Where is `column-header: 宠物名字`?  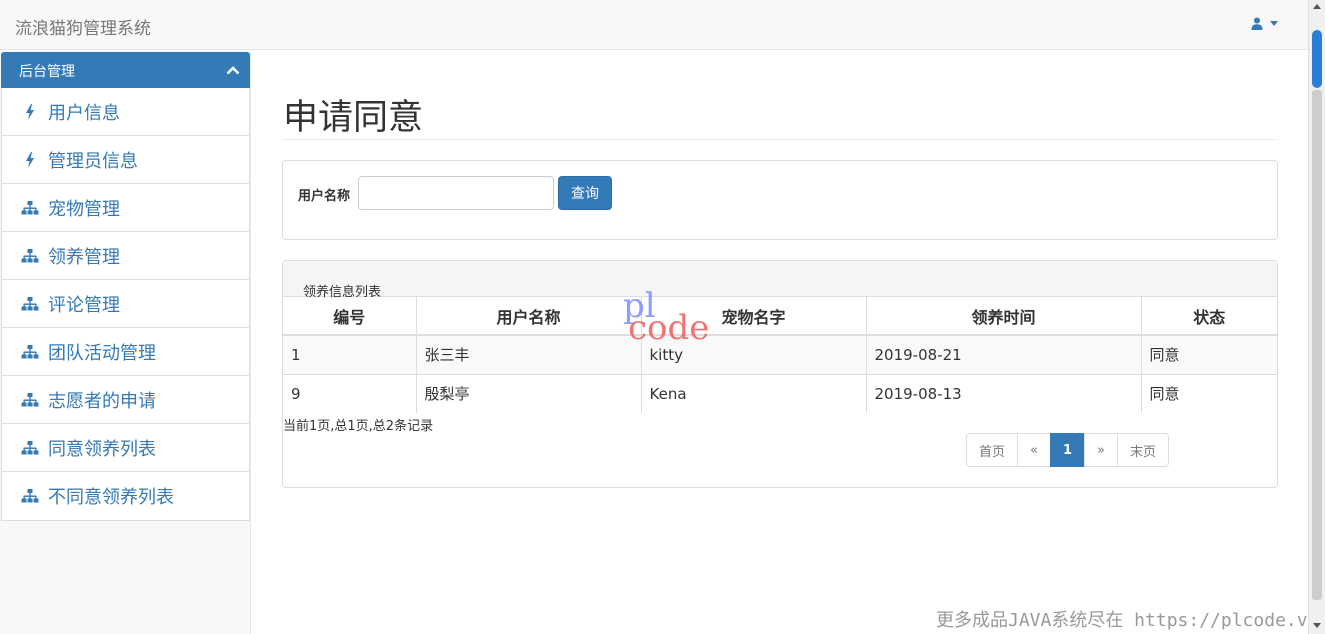 column-header: 宠物名字 is located at coordinates (754, 316).